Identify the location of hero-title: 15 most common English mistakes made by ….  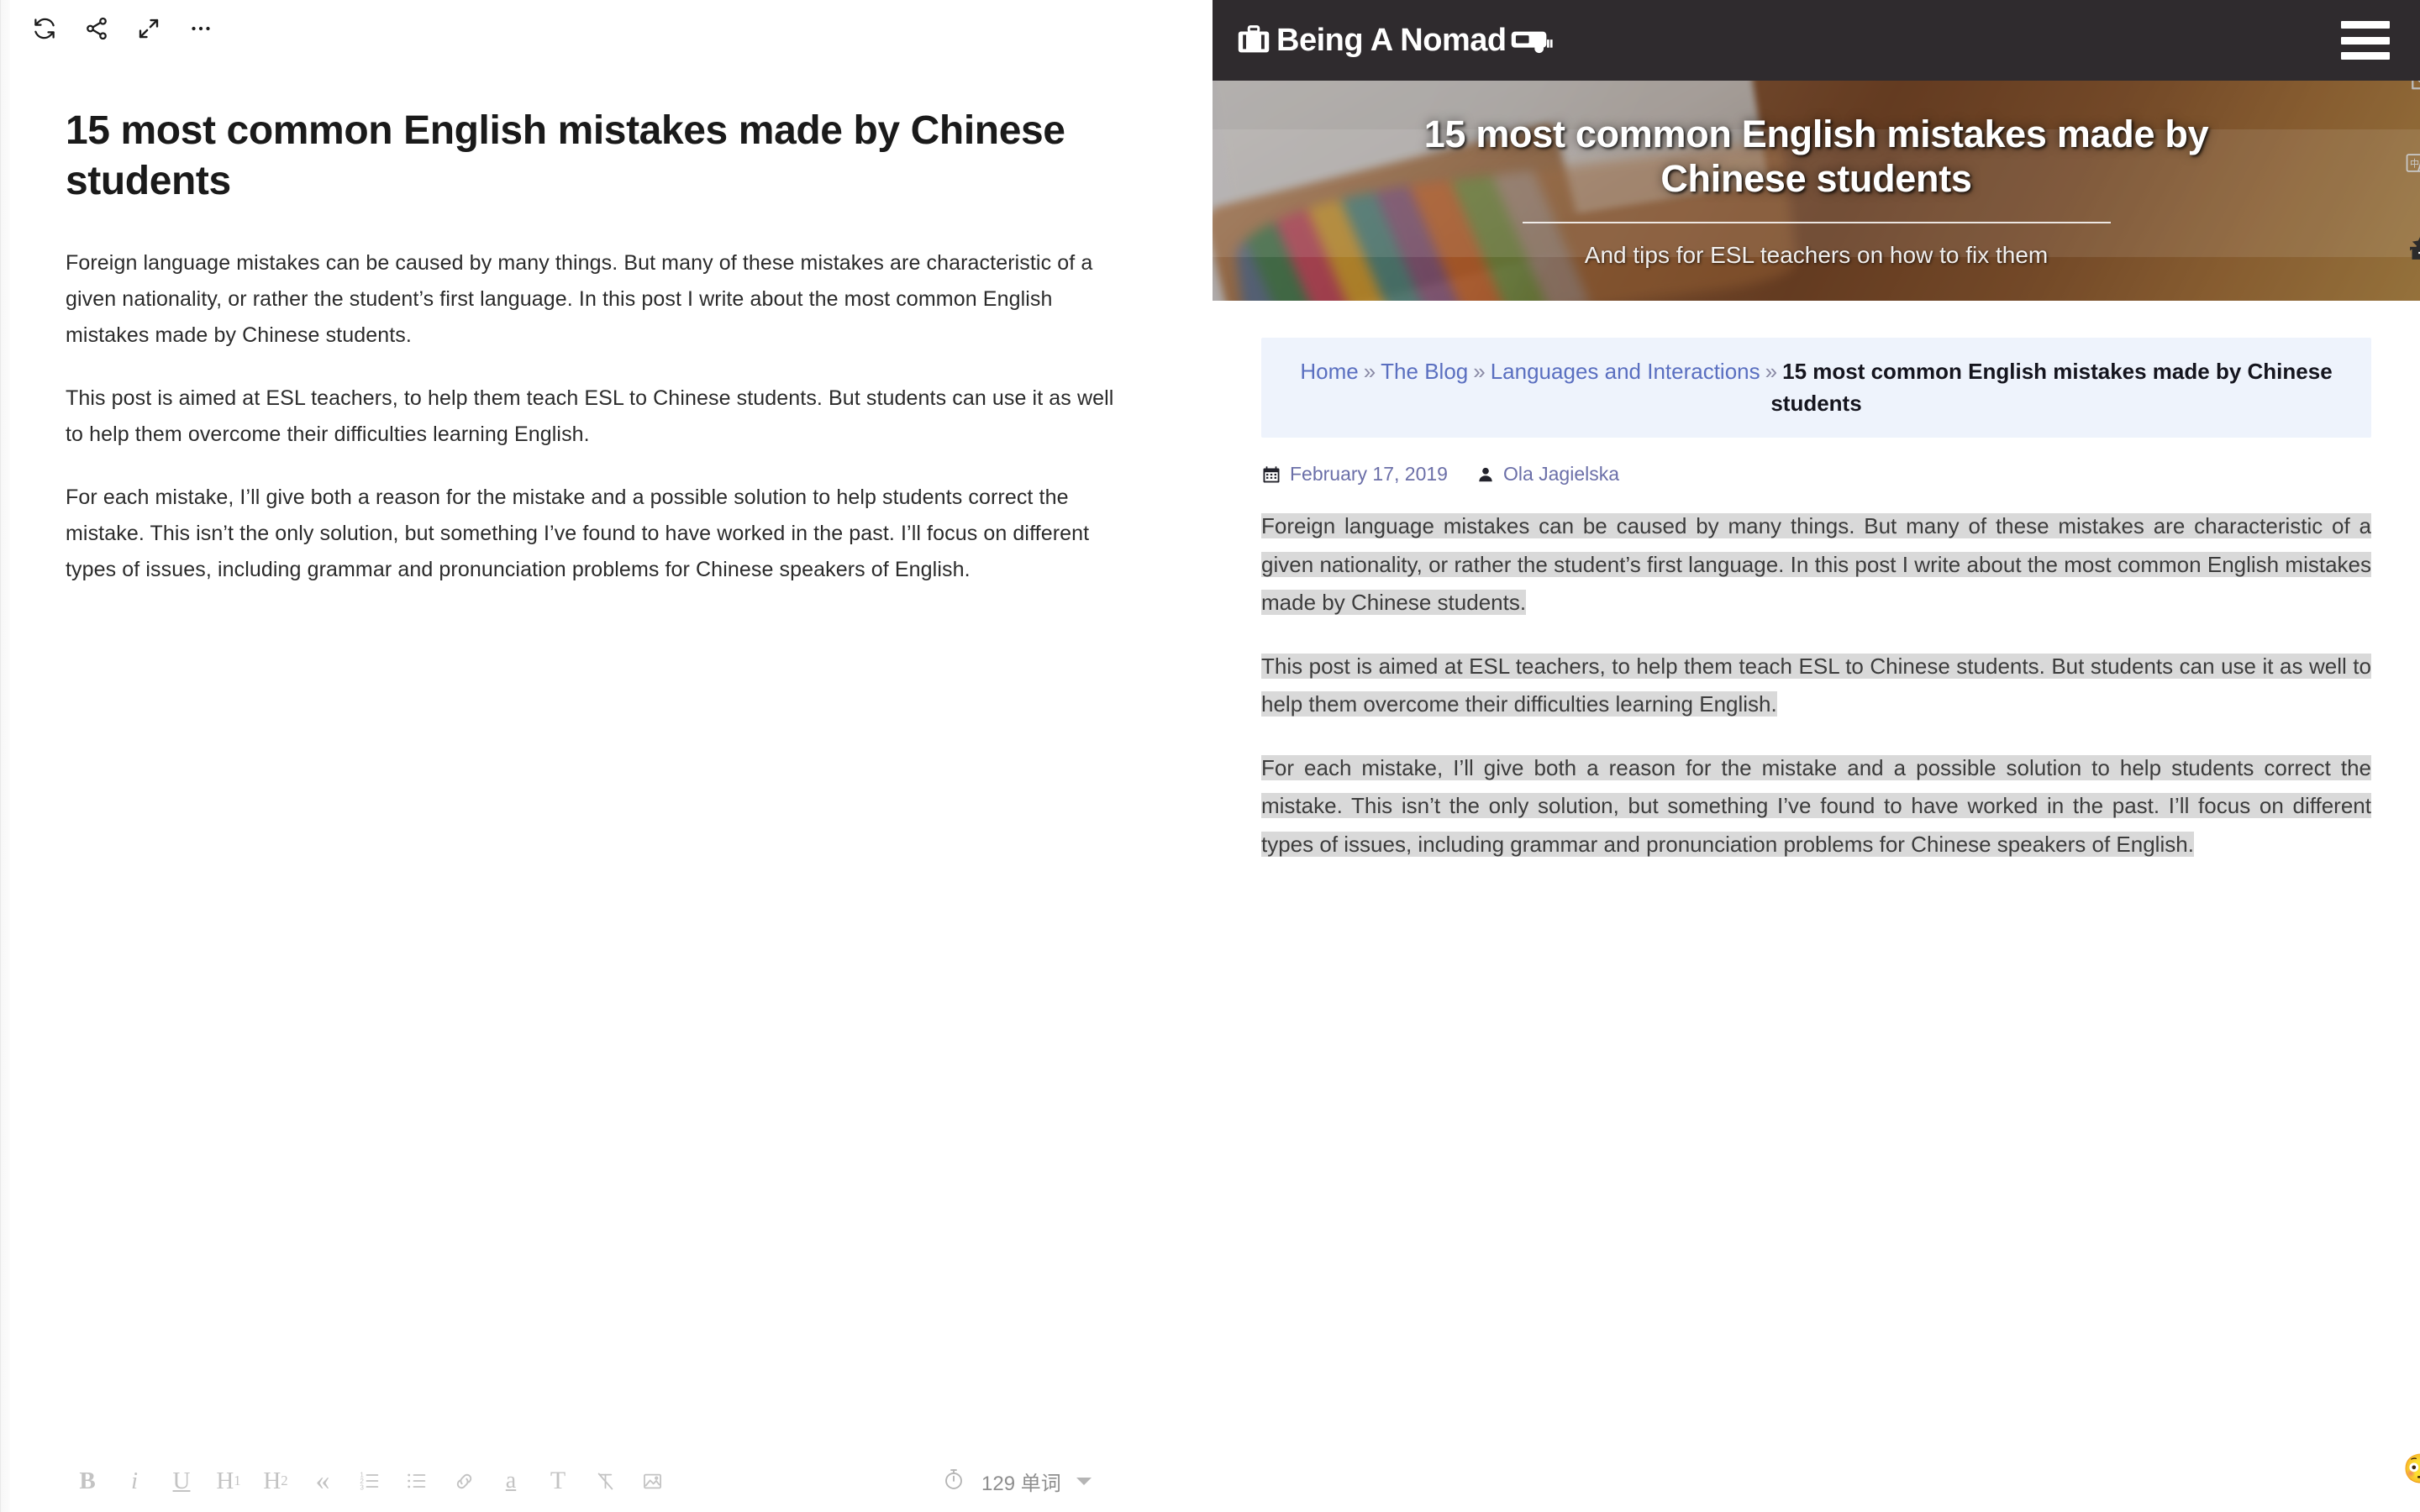
(1816, 156).